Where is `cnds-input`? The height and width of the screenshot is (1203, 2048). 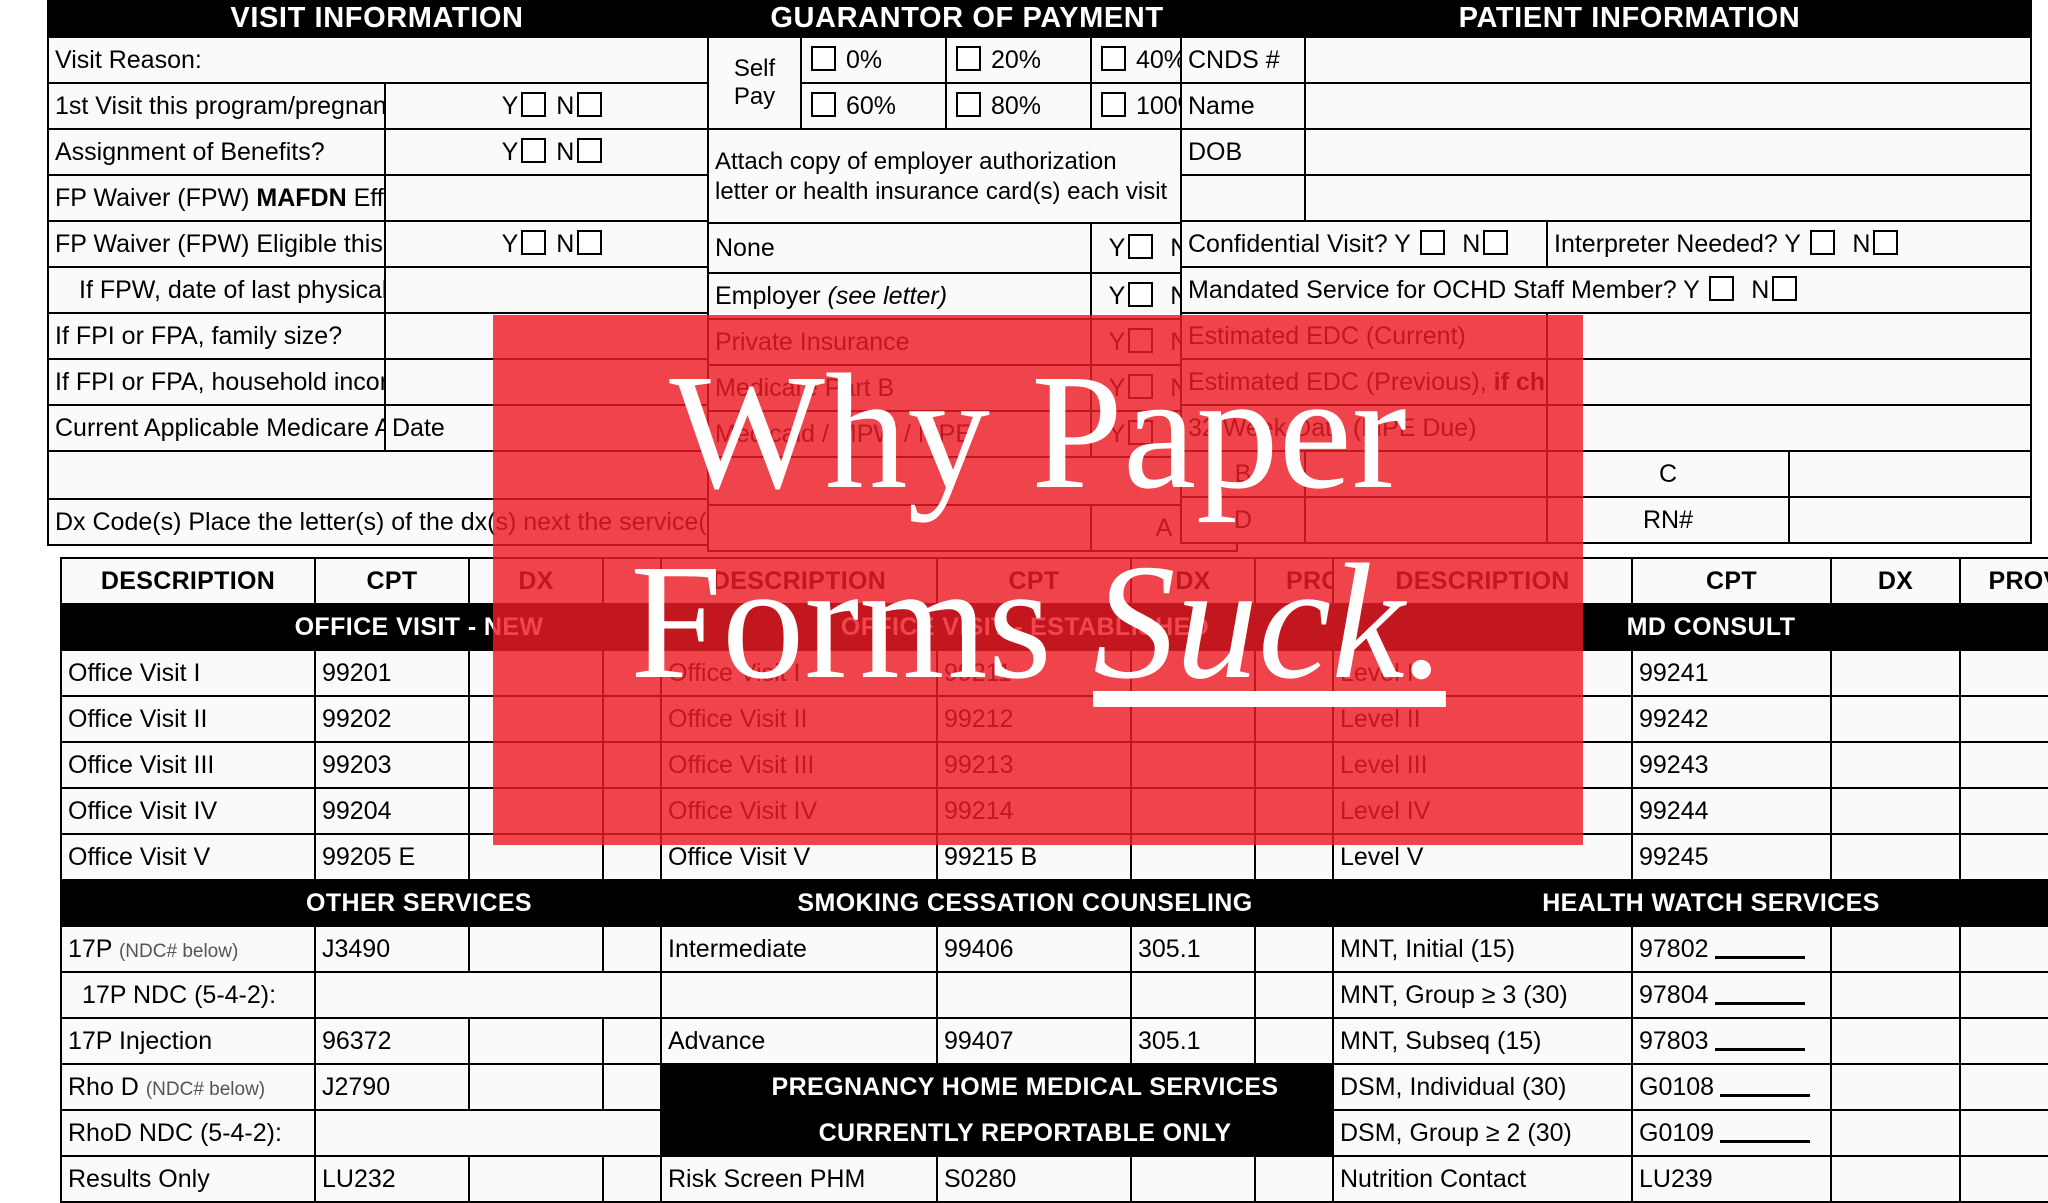
cnds-input is located at coordinates (1668, 60).